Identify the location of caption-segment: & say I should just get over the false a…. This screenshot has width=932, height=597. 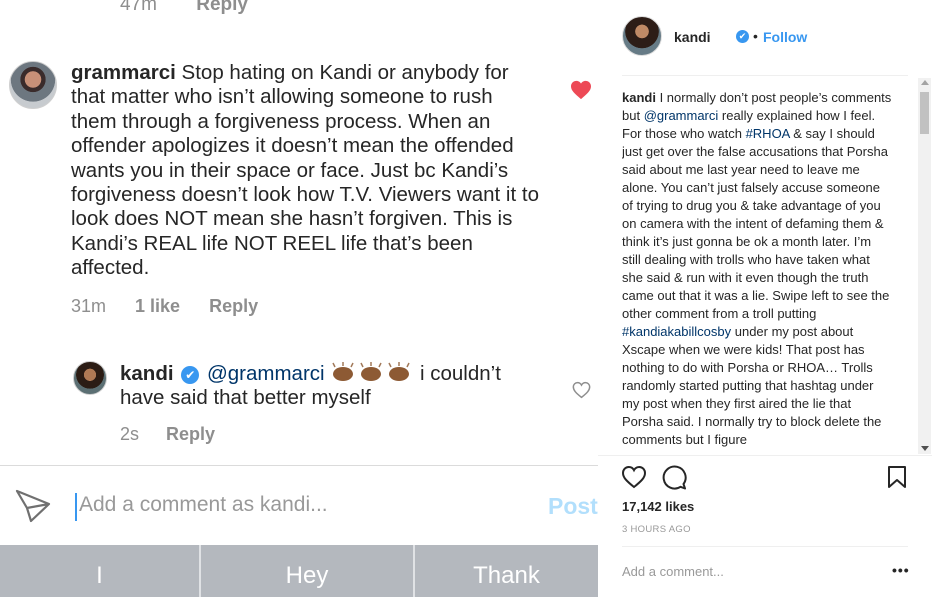
(756, 223).